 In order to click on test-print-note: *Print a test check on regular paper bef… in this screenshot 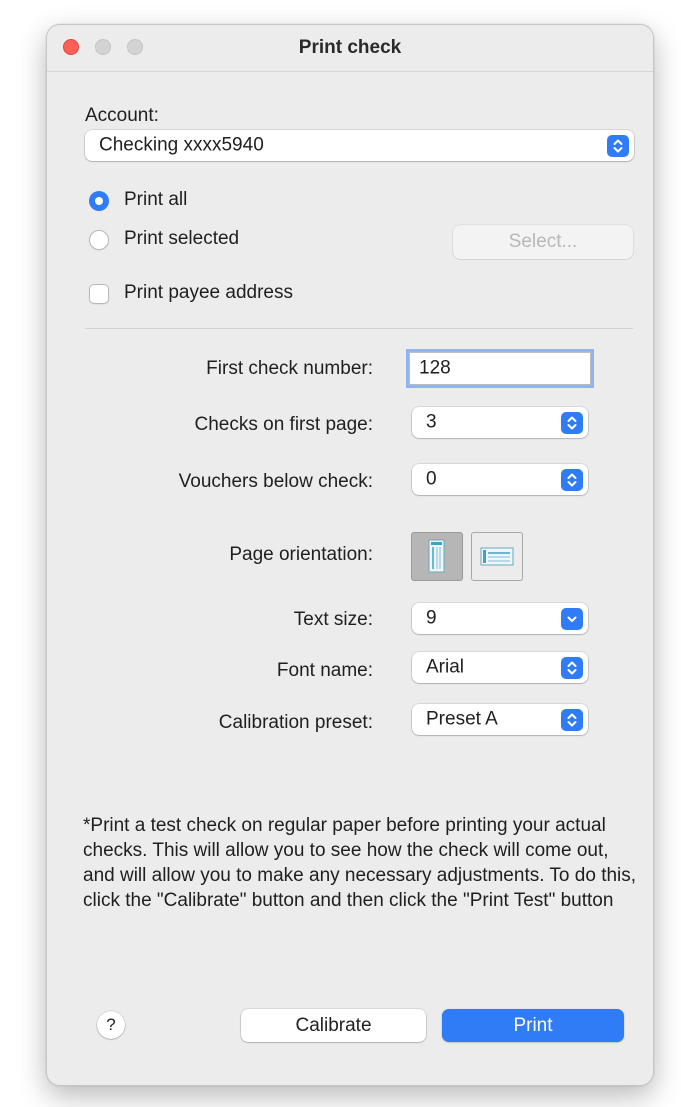, I will do `click(360, 863)`.